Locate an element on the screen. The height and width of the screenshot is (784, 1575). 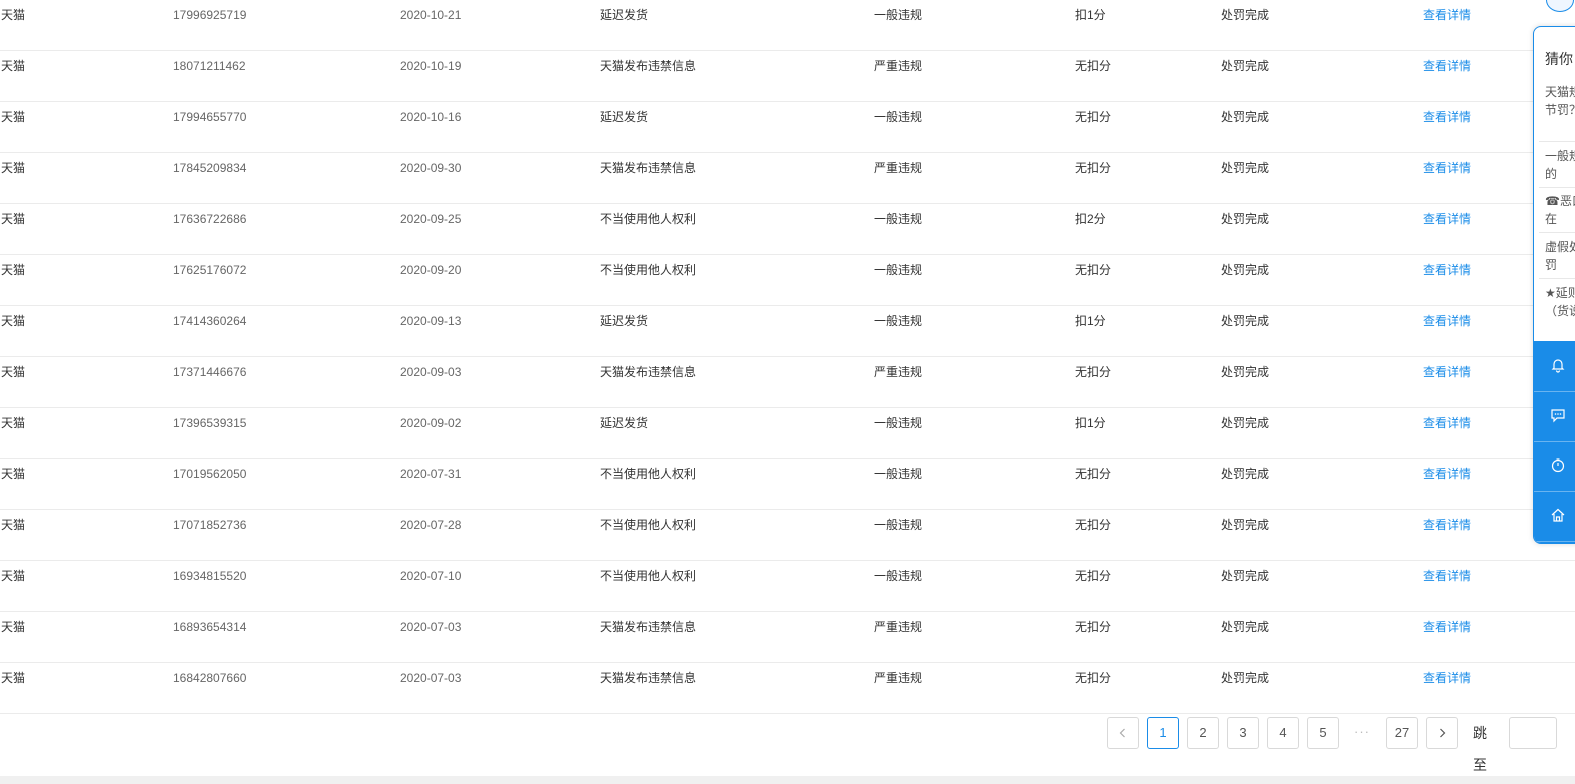
order-id-cell: 17371446676 is located at coordinates (210, 372).